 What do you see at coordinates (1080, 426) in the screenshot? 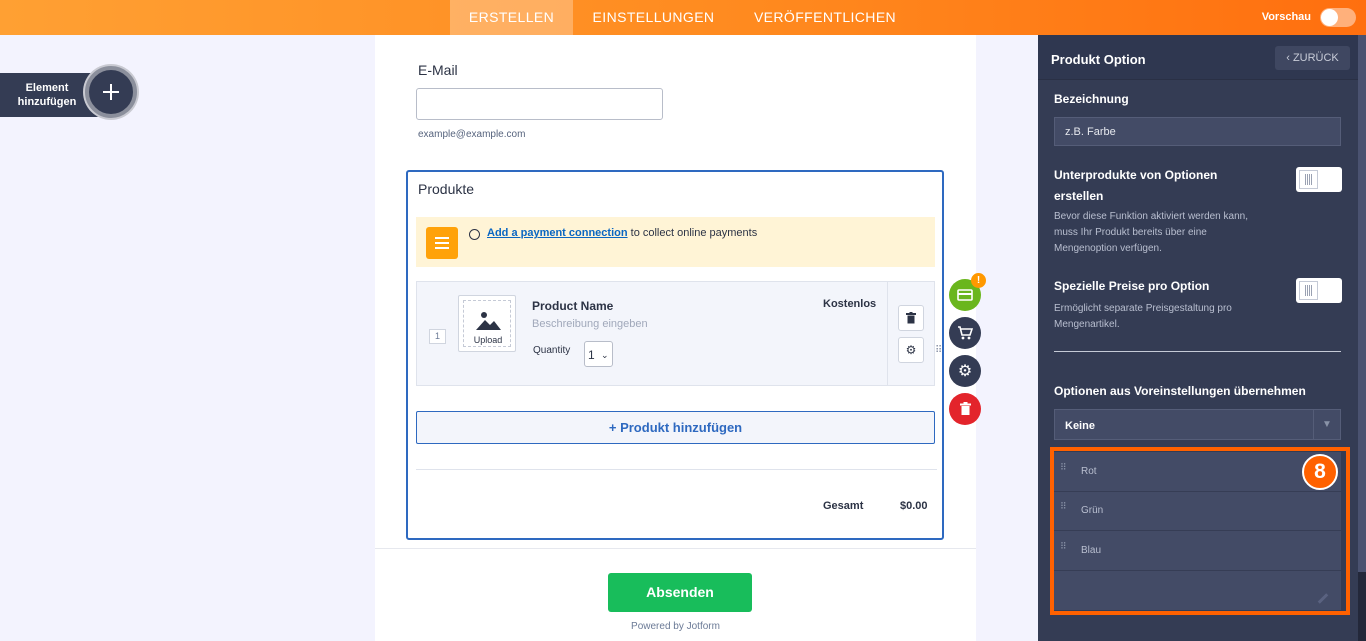
I see `preset-value: Keine` at bounding box center [1080, 426].